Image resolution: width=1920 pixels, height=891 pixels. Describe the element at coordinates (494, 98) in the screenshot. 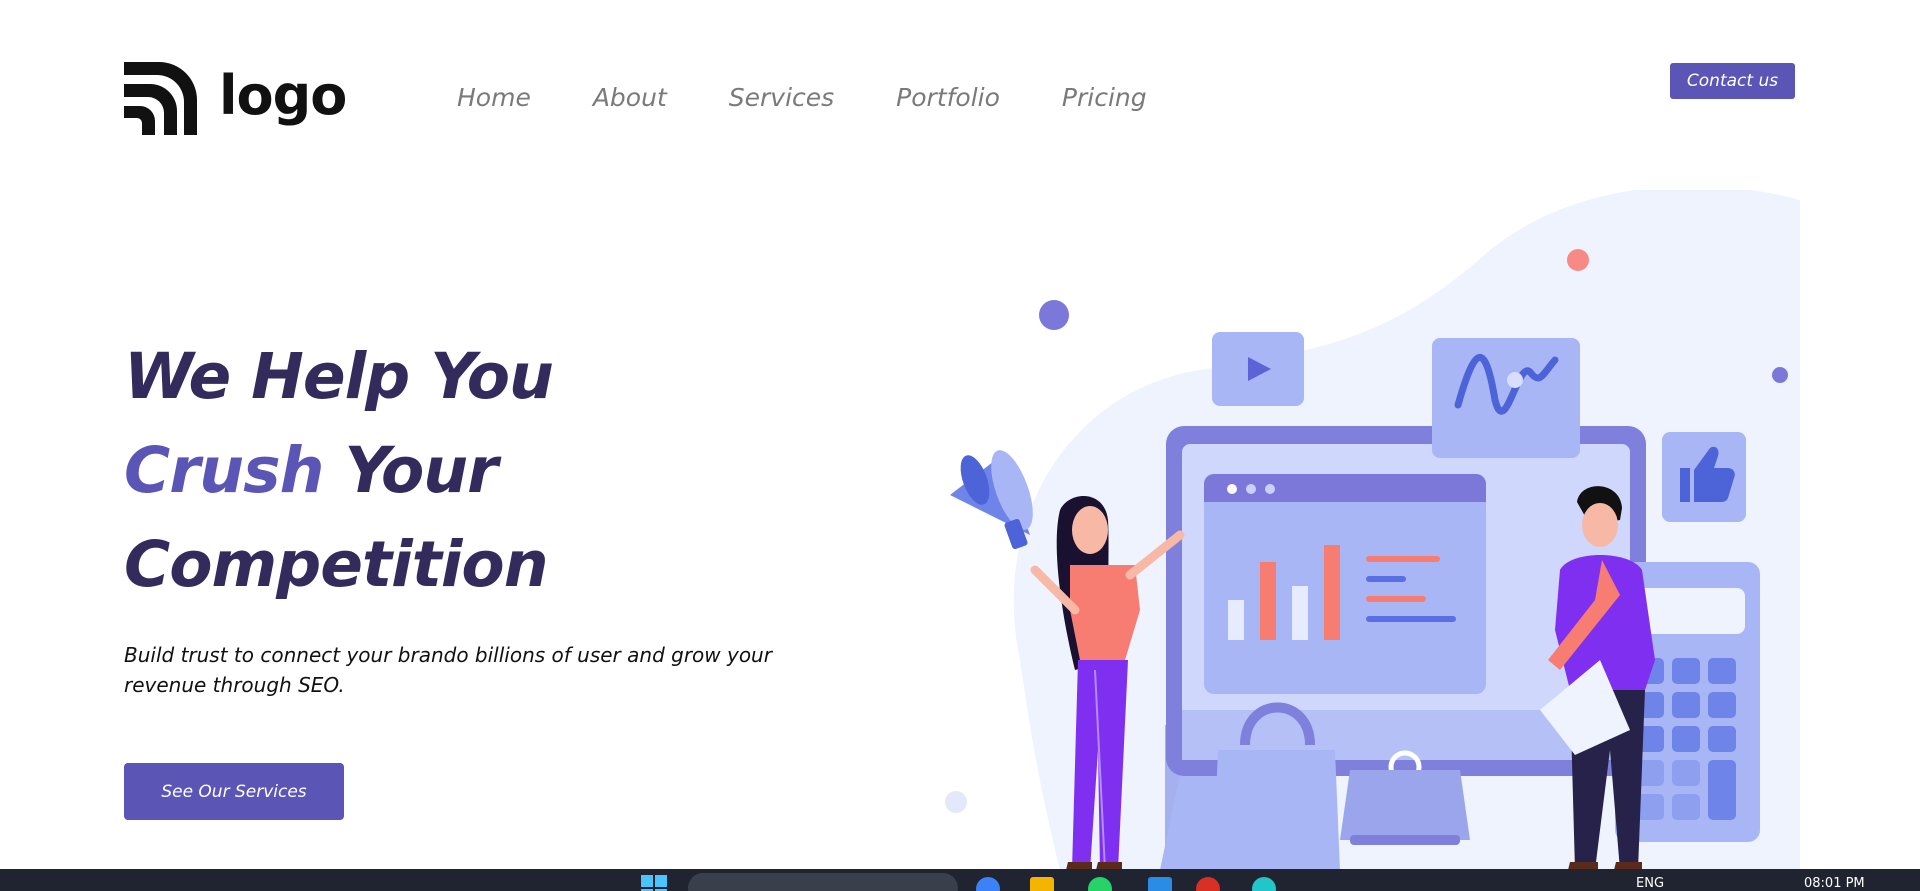

I see `nav-home: Home` at that location.